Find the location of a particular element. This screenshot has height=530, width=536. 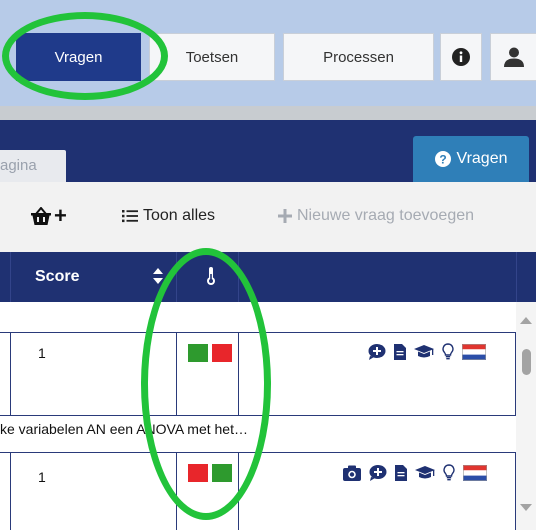

divider-strip is located at coordinates (268, 113).